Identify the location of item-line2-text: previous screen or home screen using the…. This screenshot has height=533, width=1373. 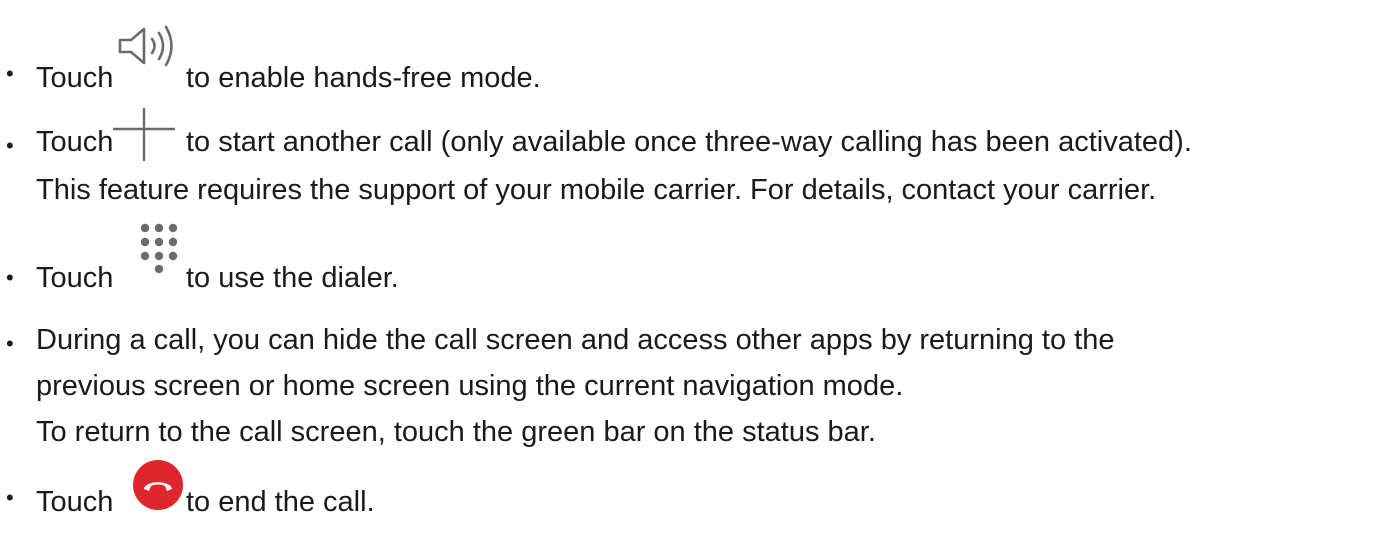
(470, 386).